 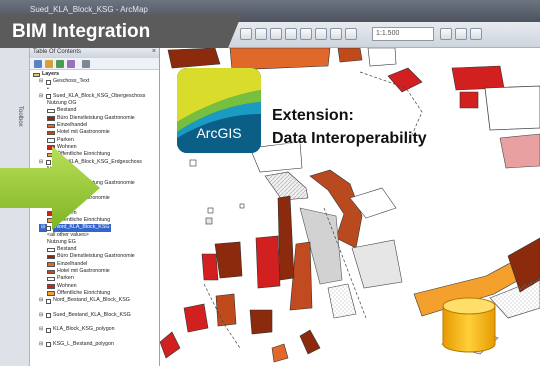 I want to click on forward-icon, so click(x=321, y=34).